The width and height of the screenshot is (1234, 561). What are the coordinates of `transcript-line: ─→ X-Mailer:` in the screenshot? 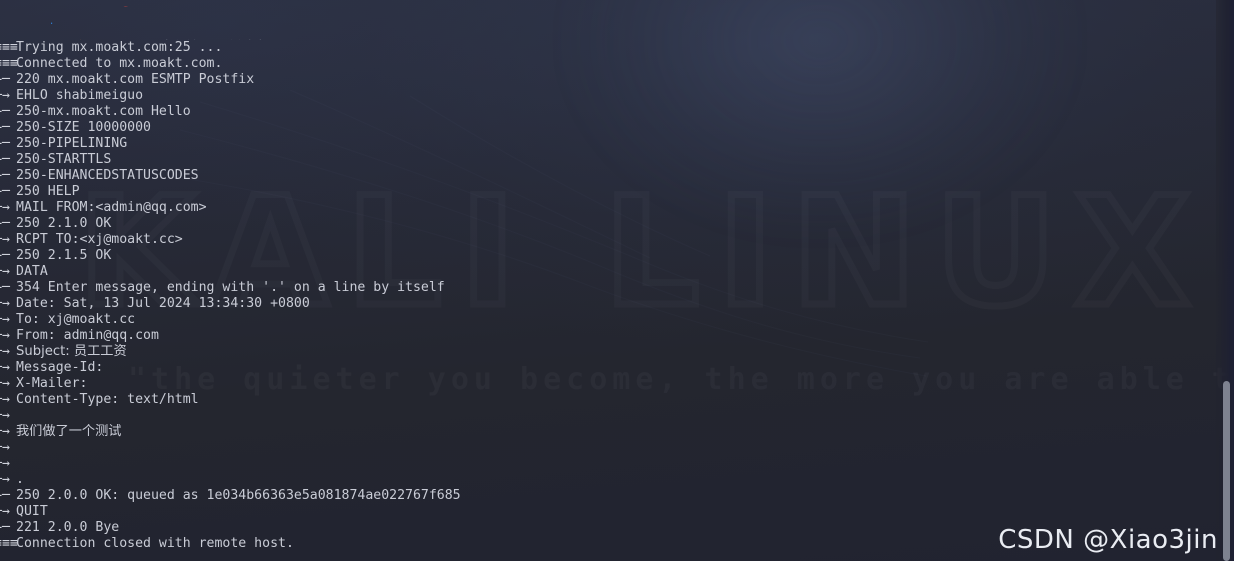 It's located at (230, 384).